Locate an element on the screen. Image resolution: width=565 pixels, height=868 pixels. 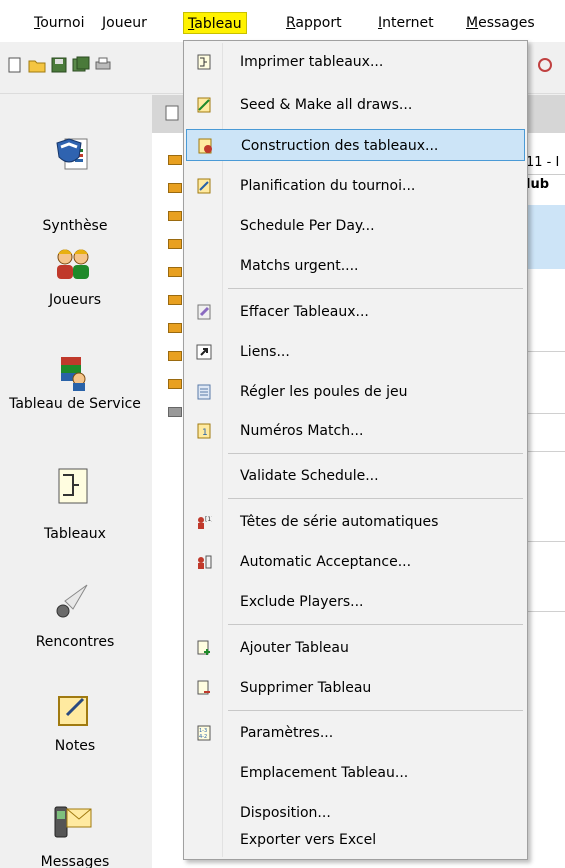
nav-messages-label: Messages is located at coordinates (75, 861).